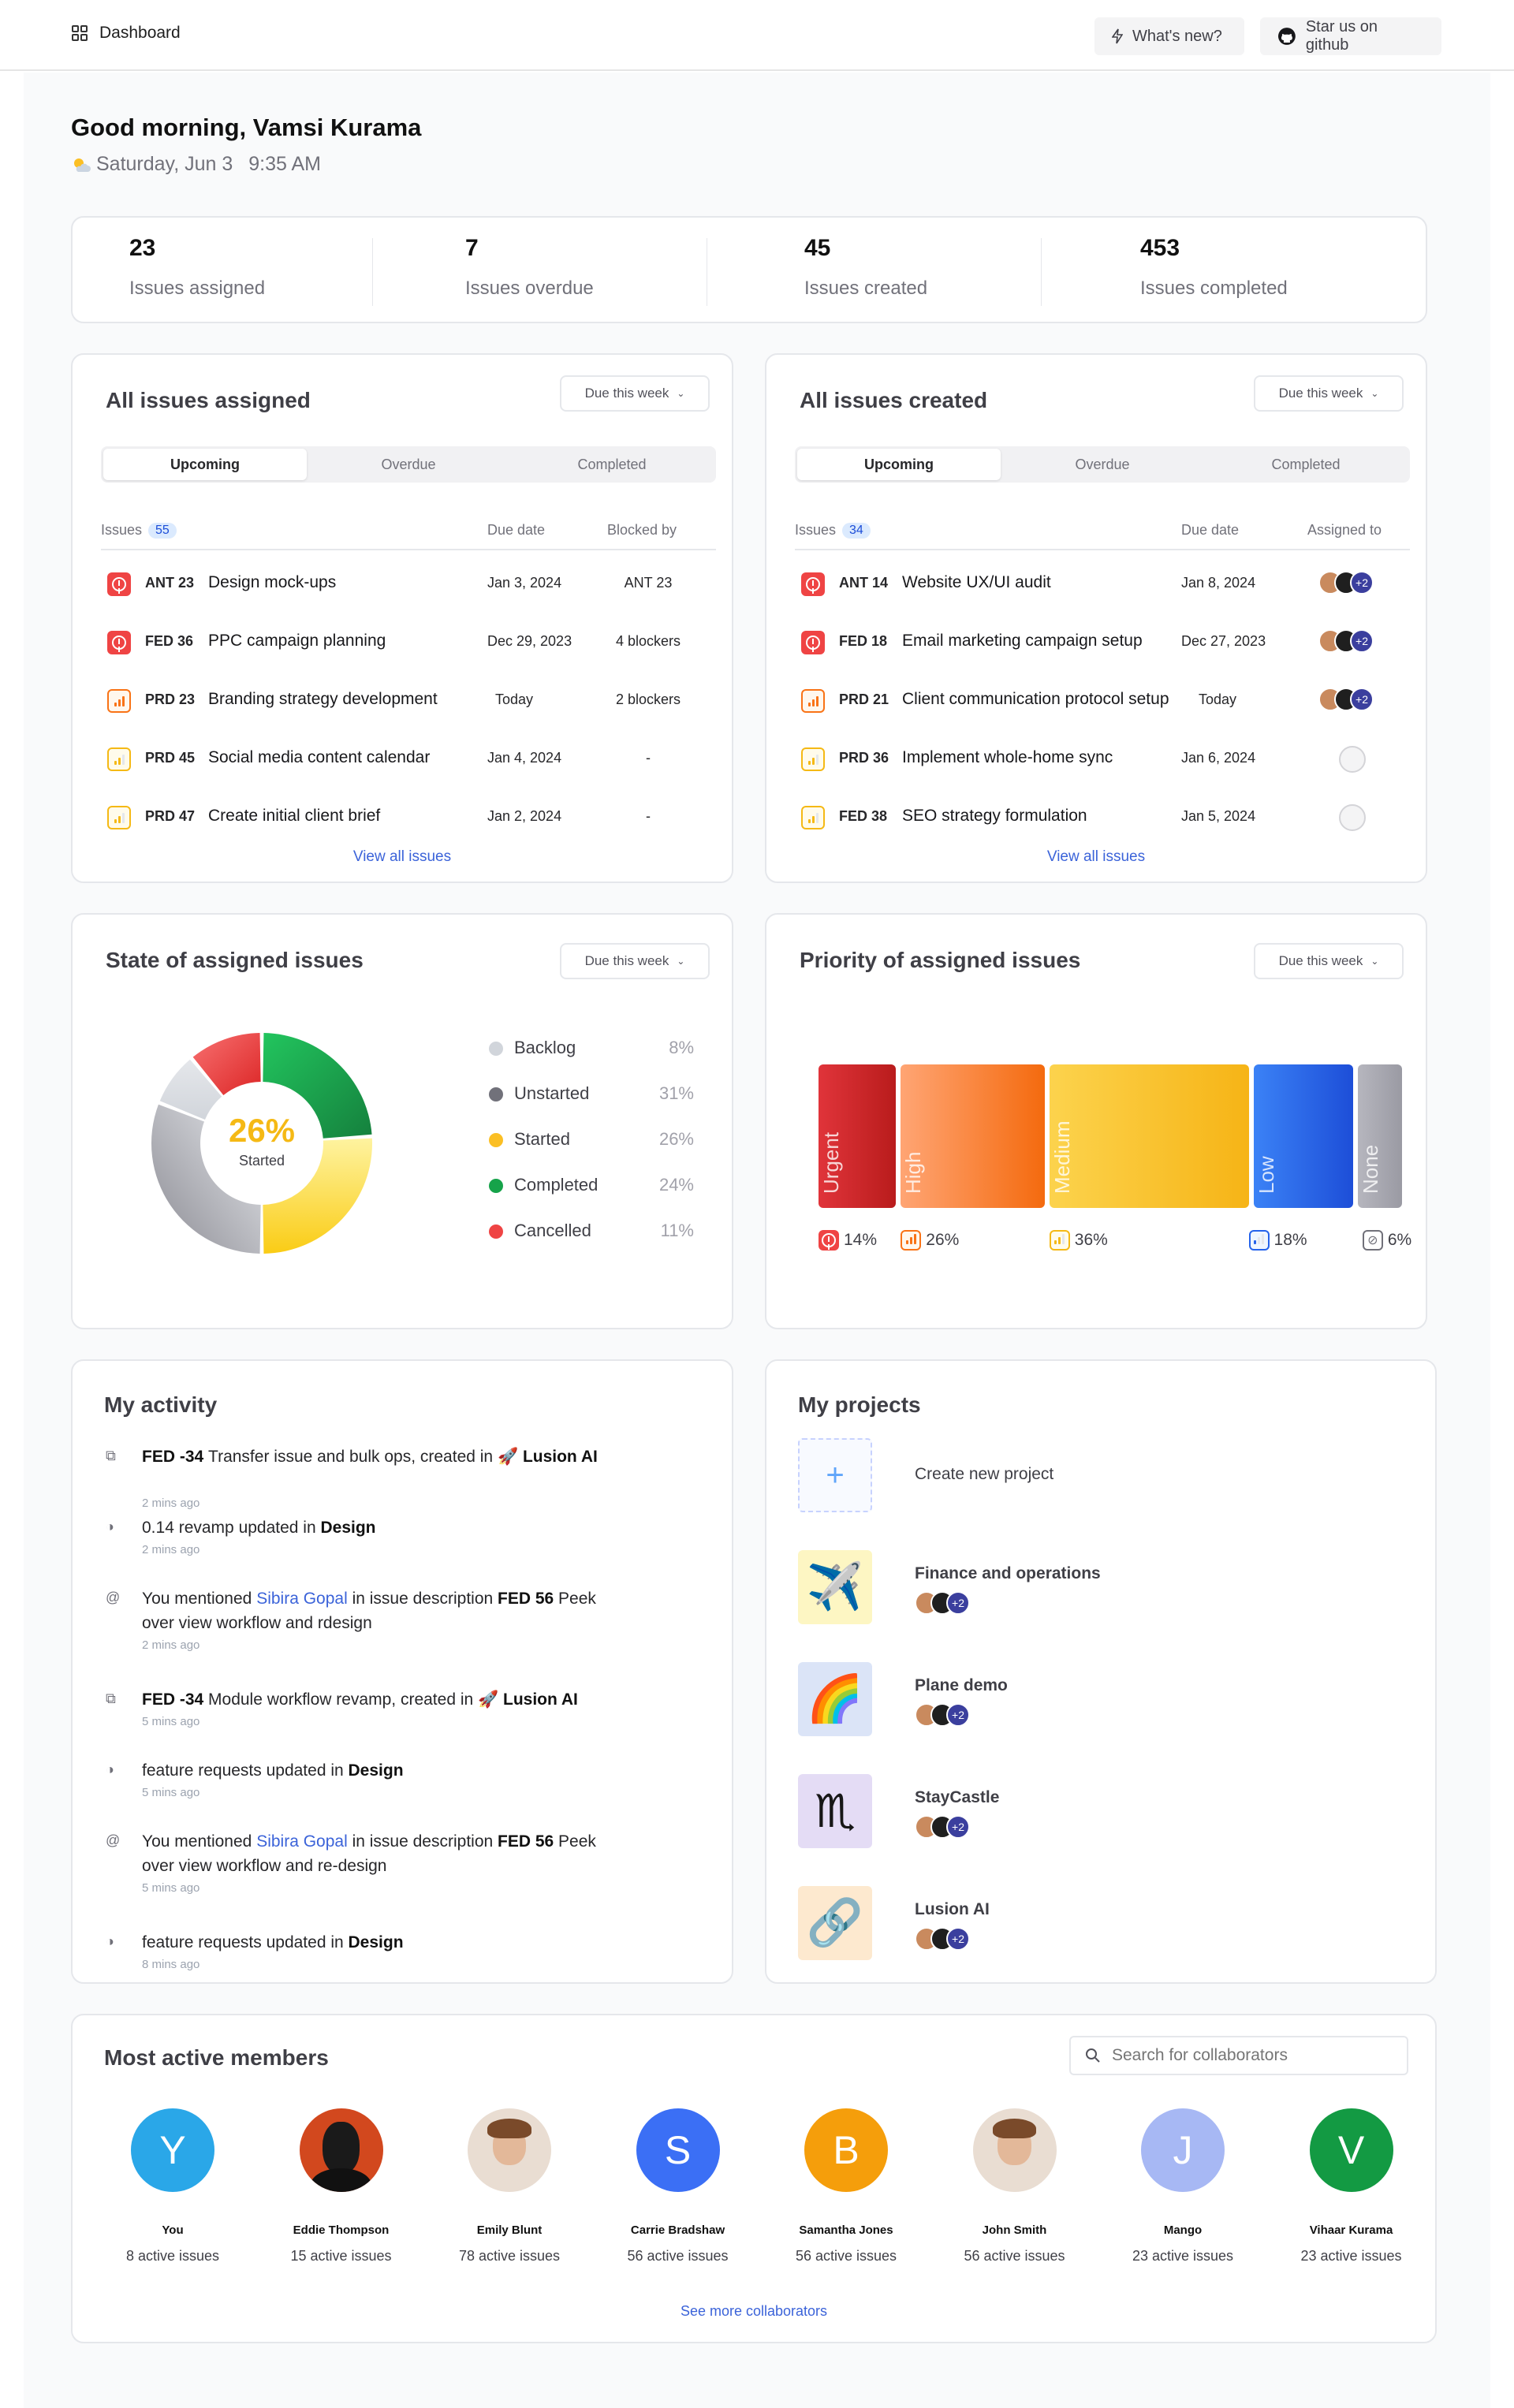  Describe the element at coordinates (545, 1047) in the screenshot. I see `legend-label: Backlog` at that location.